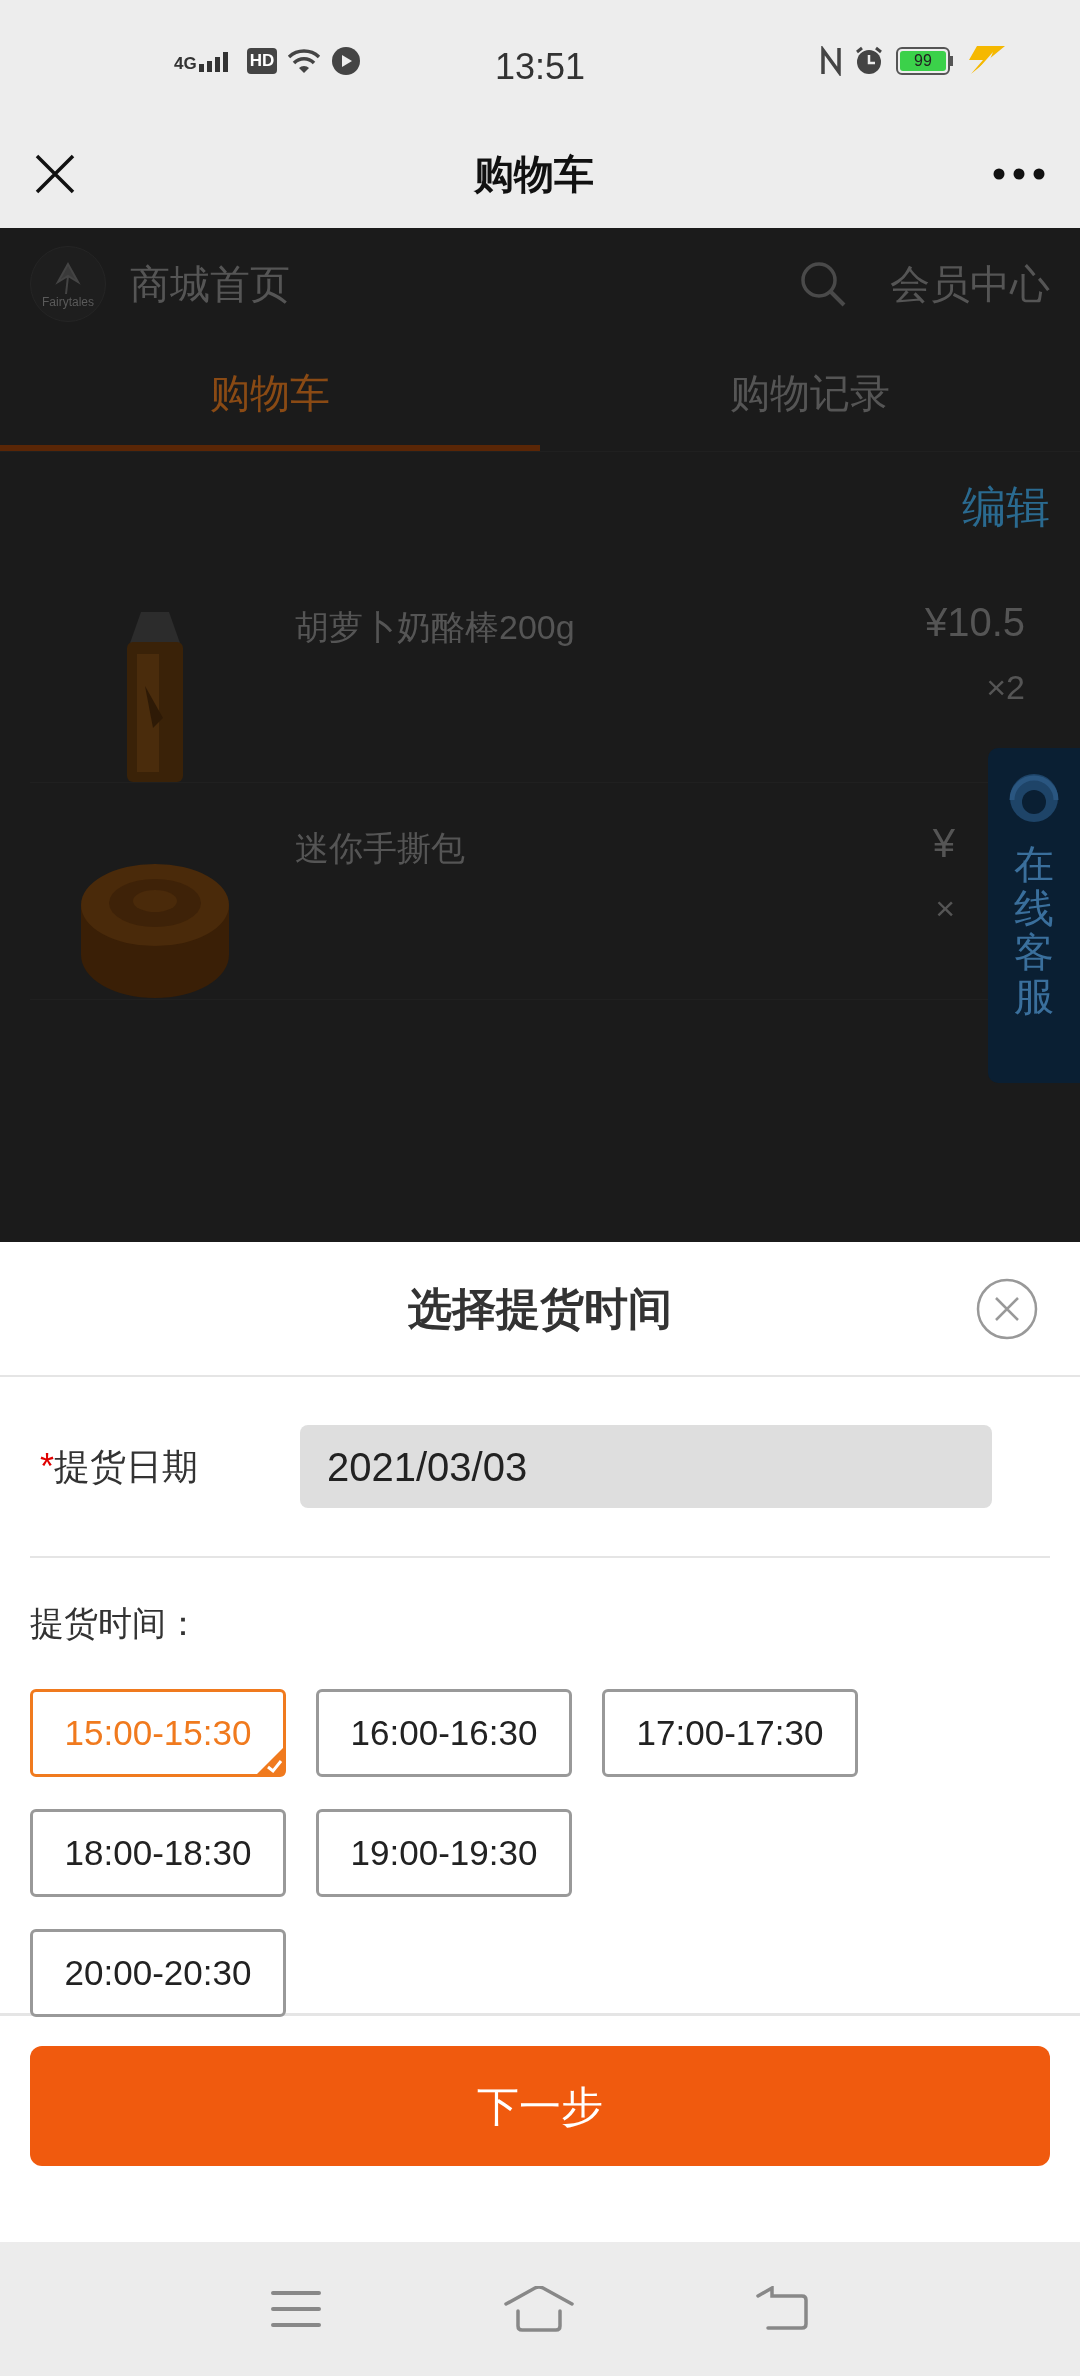 This screenshot has height=2376, width=1080. What do you see at coordinates (435, 627) in the screenshot?
I see `product-name: 胡萝卜奶酪棒200g` at bounding box center [435, 627].